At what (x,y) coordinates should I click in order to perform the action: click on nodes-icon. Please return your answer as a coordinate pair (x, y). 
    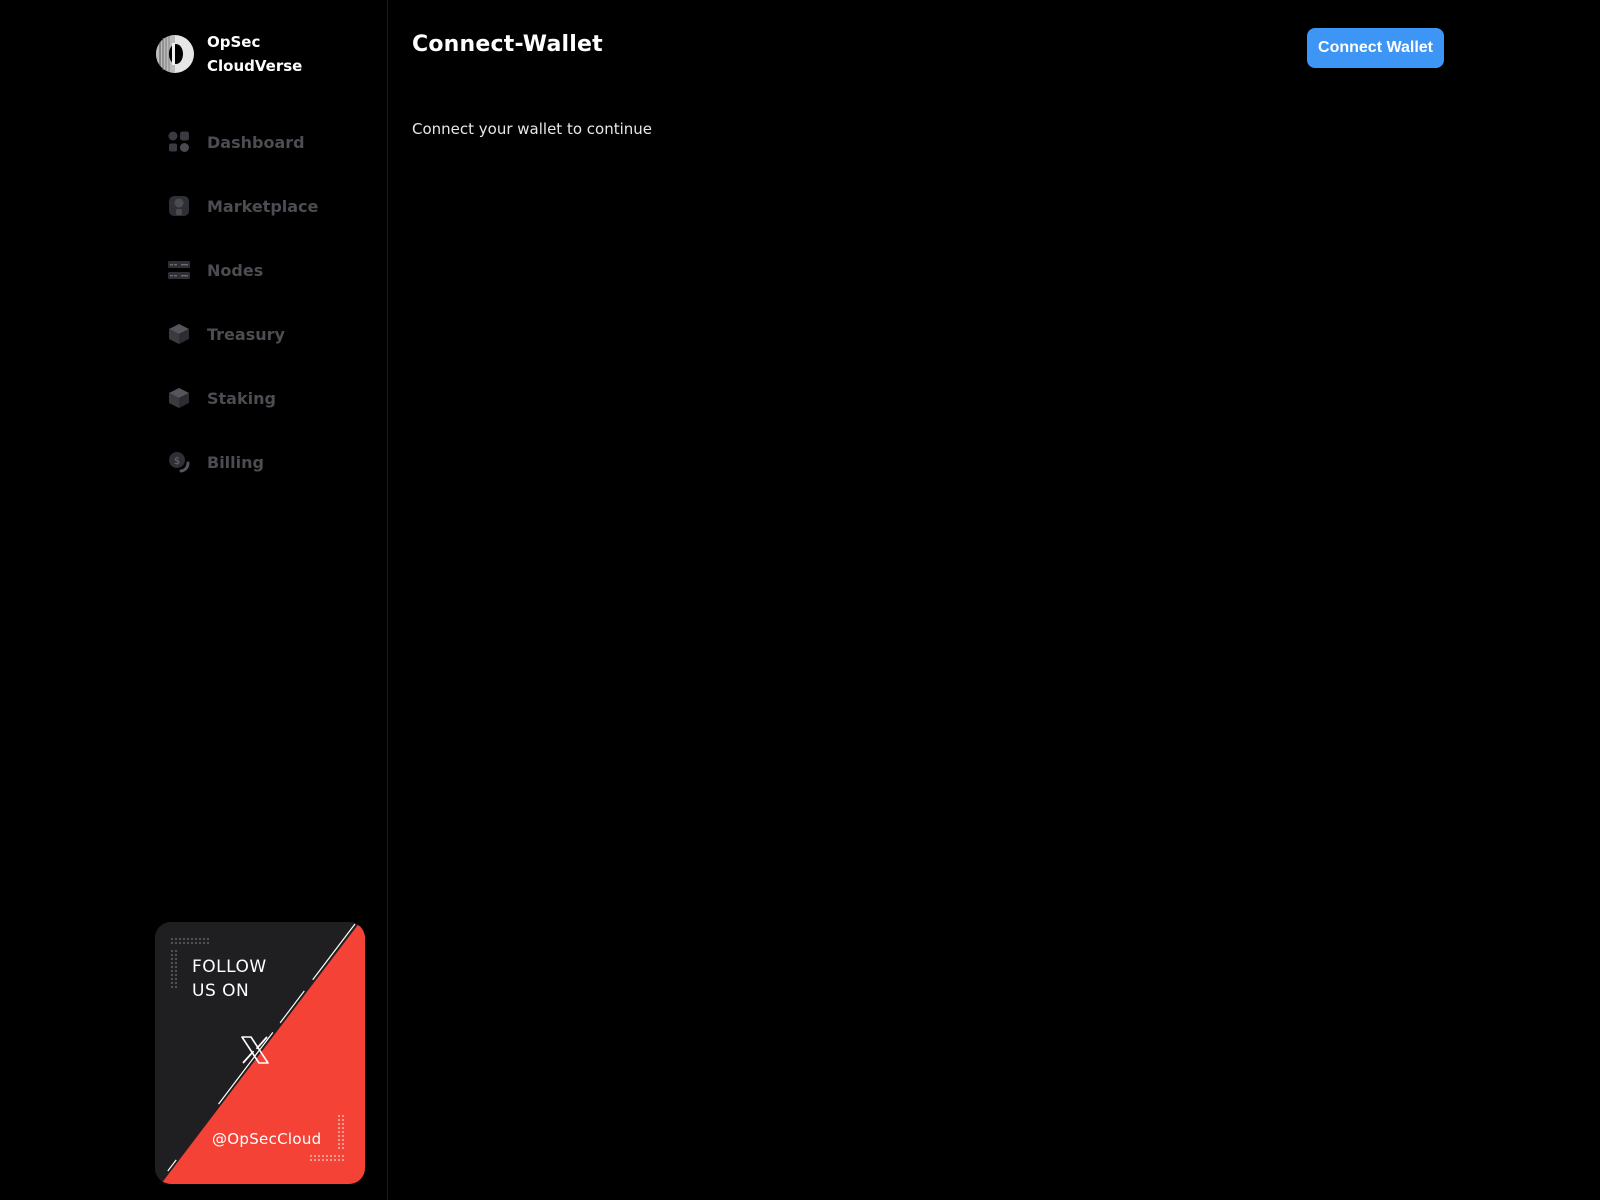
    Looking at the image, I should click on (179, 270).